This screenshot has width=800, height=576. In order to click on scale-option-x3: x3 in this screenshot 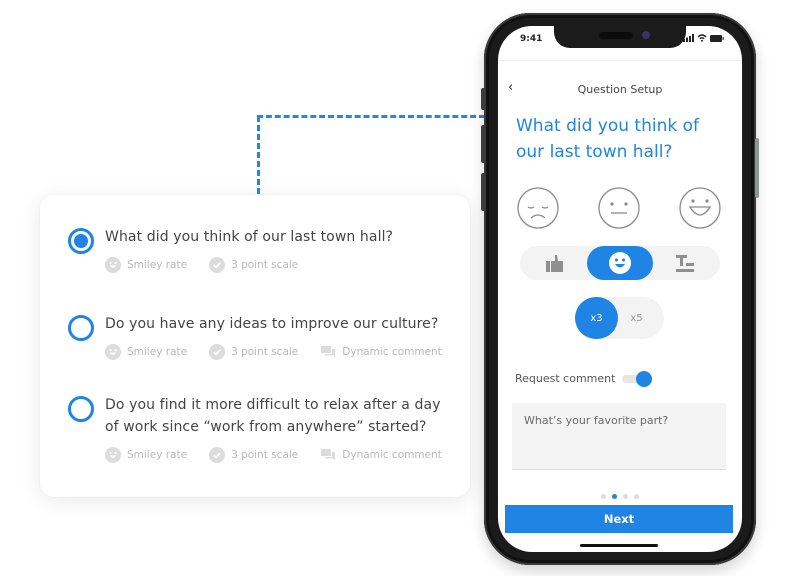, I will do `click(596, 318)`.